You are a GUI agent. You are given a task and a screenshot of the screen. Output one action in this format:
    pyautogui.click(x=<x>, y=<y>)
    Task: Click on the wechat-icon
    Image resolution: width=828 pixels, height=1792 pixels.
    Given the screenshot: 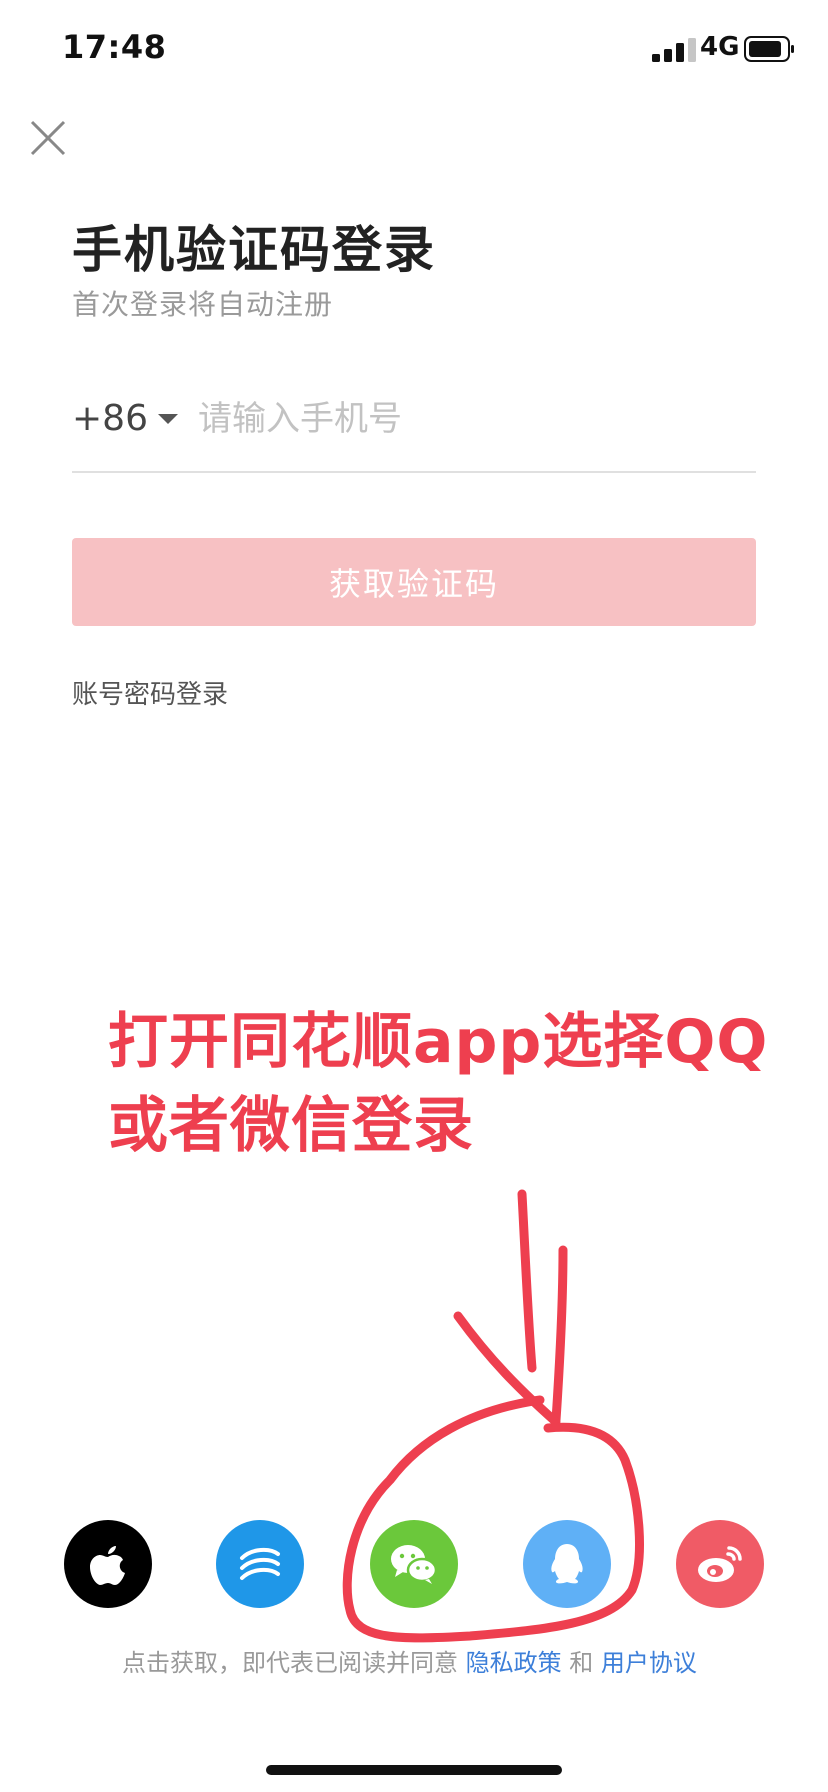 What is the action you would take?
    pyautogui.click(x=414, y=1564)
    